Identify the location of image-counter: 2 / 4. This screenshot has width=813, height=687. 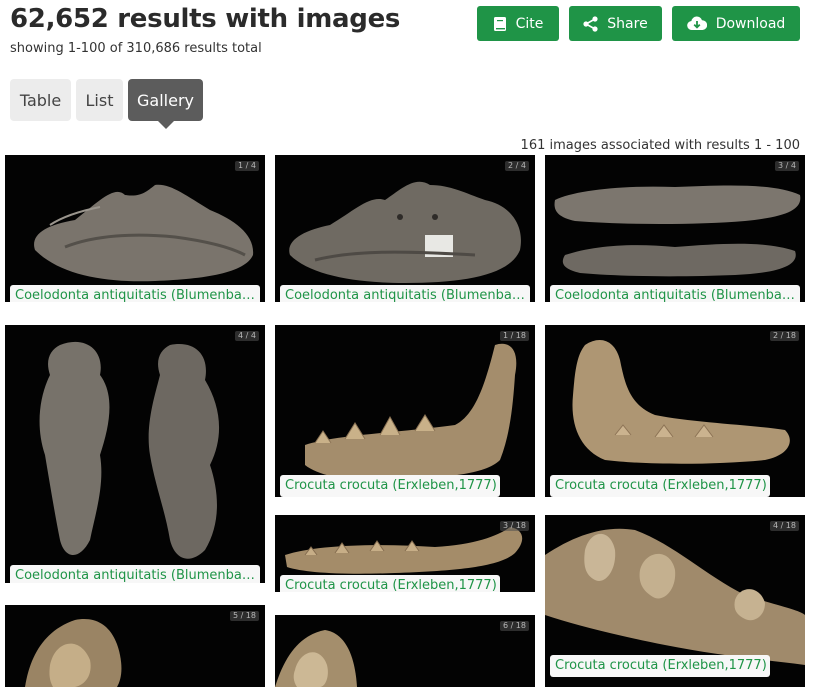
(517, 166).